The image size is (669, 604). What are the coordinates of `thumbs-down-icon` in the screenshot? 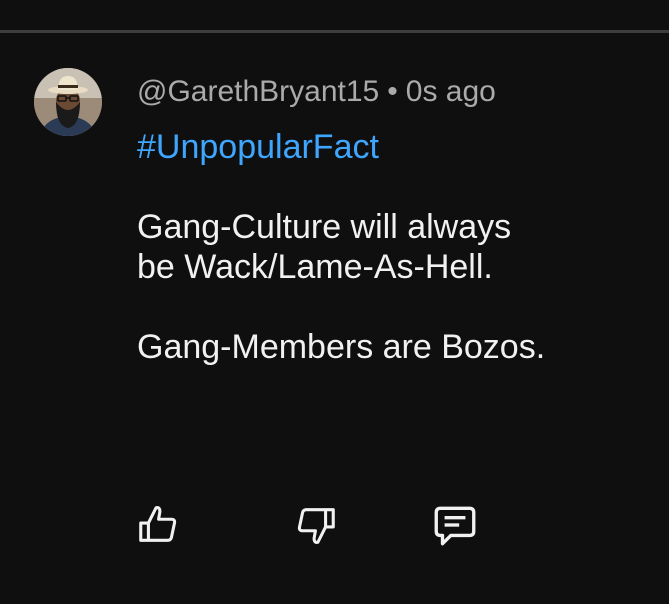 It's located at (316, 526).